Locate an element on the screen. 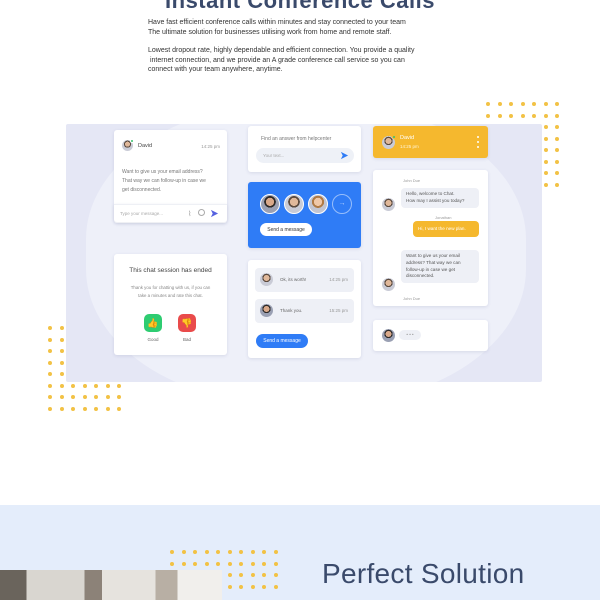 This screenshot has height=600, width=600. thread-item: Ok, its worth! 14:25 pm is located at coordinates (304, 280).